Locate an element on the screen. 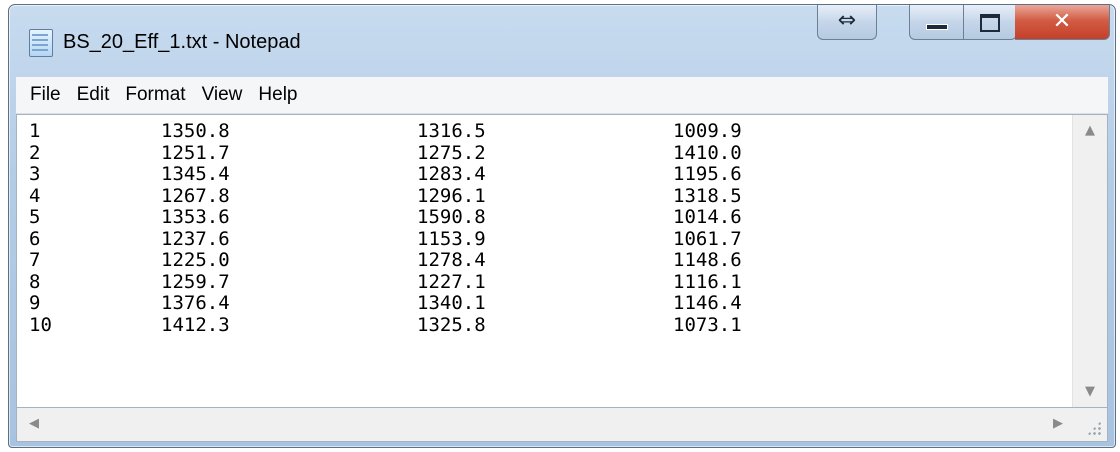 This screenshot has width=1120, height=452. value-col2: 1296.1 is located at coordinates (451, 195).